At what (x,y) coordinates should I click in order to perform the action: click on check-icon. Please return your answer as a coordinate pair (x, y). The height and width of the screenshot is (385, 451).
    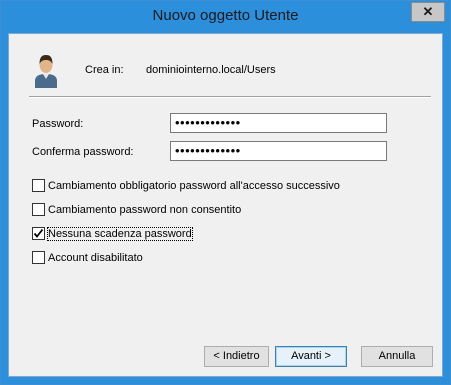
    Looking at the image, I should click on (38, 233).